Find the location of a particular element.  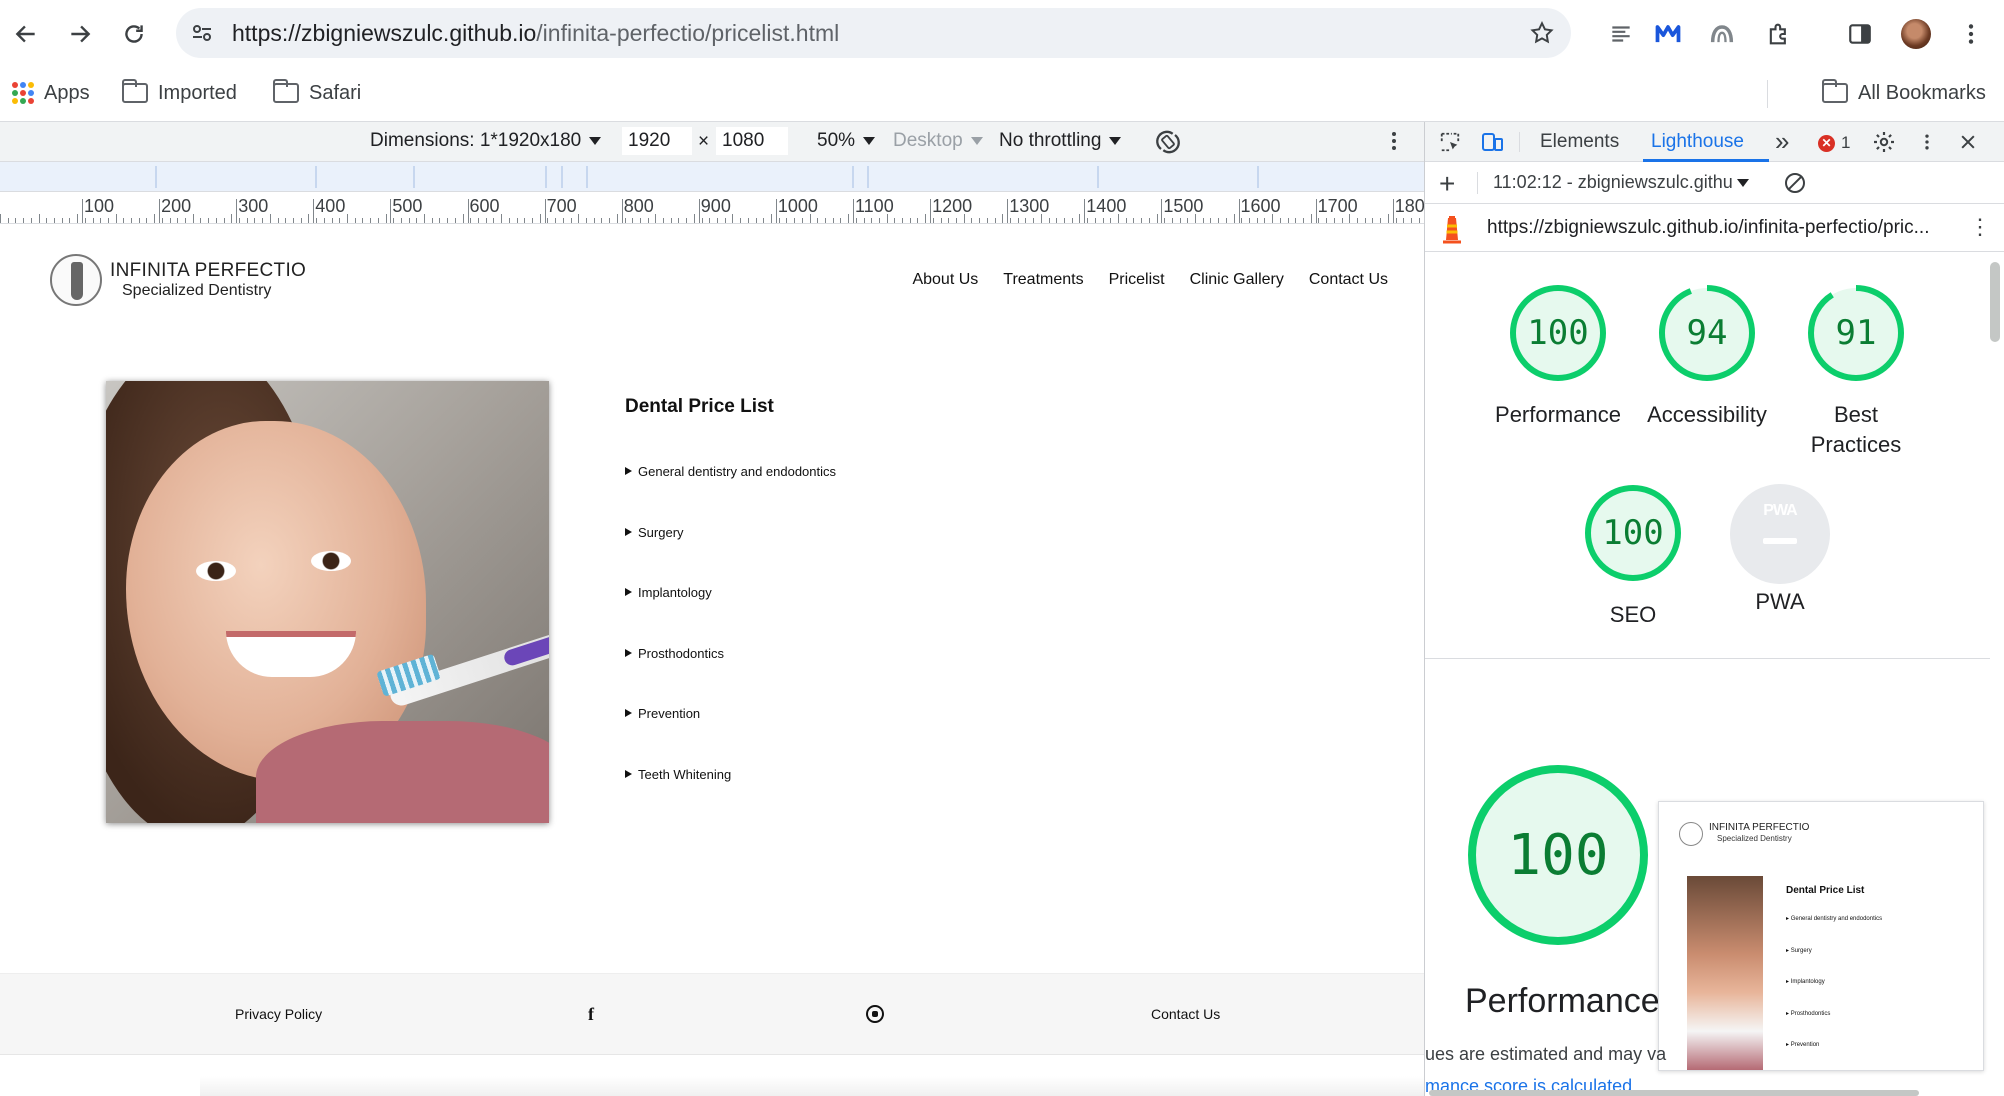

tab-elements: Elements is located at coordinates (1579, 142).